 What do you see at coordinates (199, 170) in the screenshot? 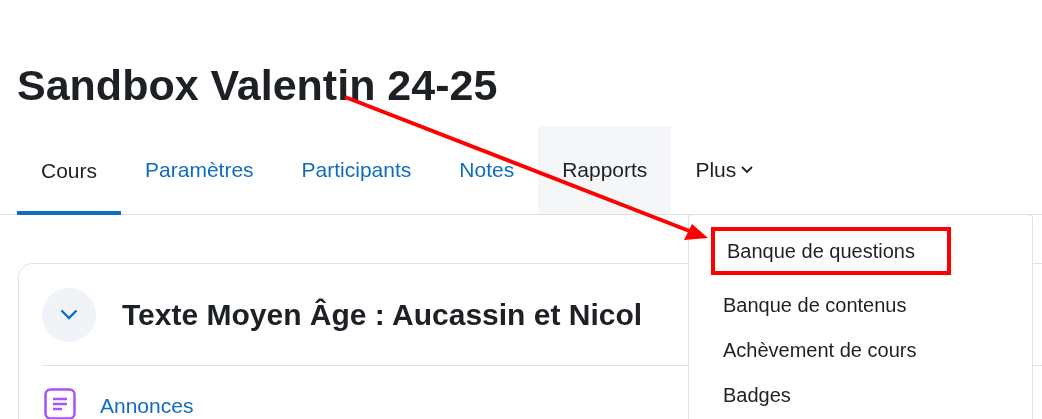
I see `nav-tab: Paramètres` at bounding box center [199, 170].